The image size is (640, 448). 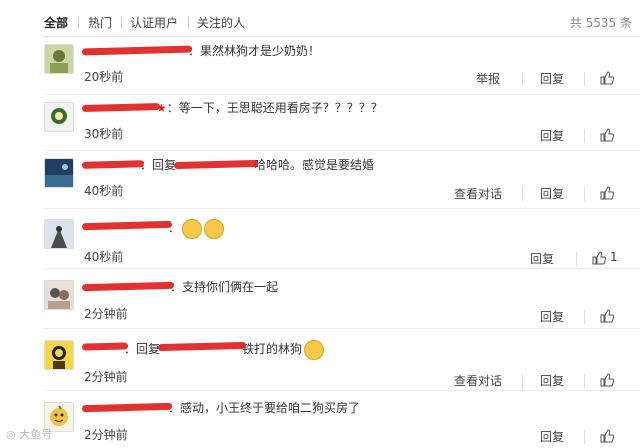 What do you see at coordinates (320, 180) in the screenshot?
I see `comment-item: ：回复 哈哈哈。感觉是要结婚 40秒前 查看对话 回复` at bounding box center [320, 180].